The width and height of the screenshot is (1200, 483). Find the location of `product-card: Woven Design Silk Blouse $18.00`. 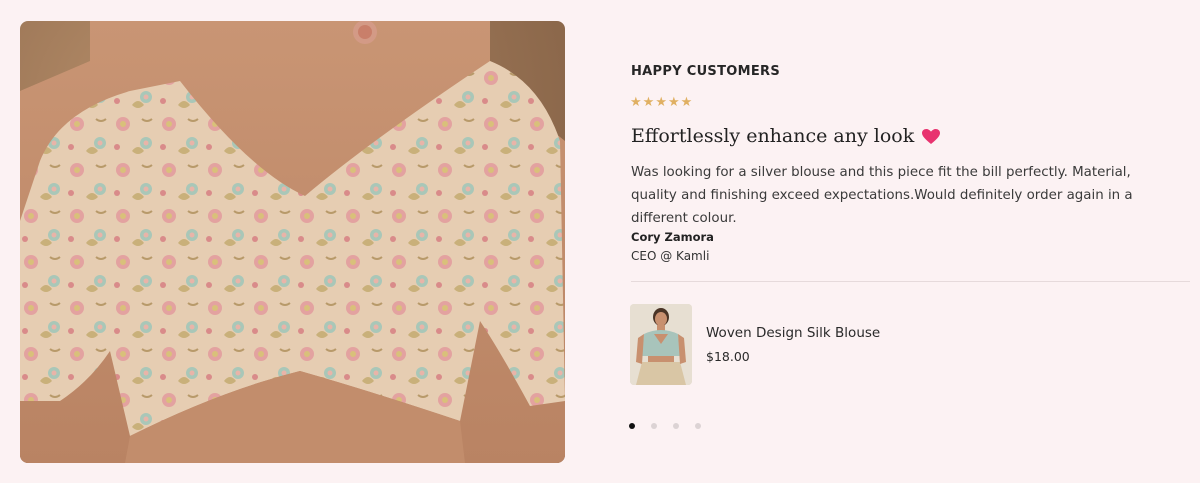

product-card: Woven Design Silk Blouse $18.00 is located at coordinates (780, 345).